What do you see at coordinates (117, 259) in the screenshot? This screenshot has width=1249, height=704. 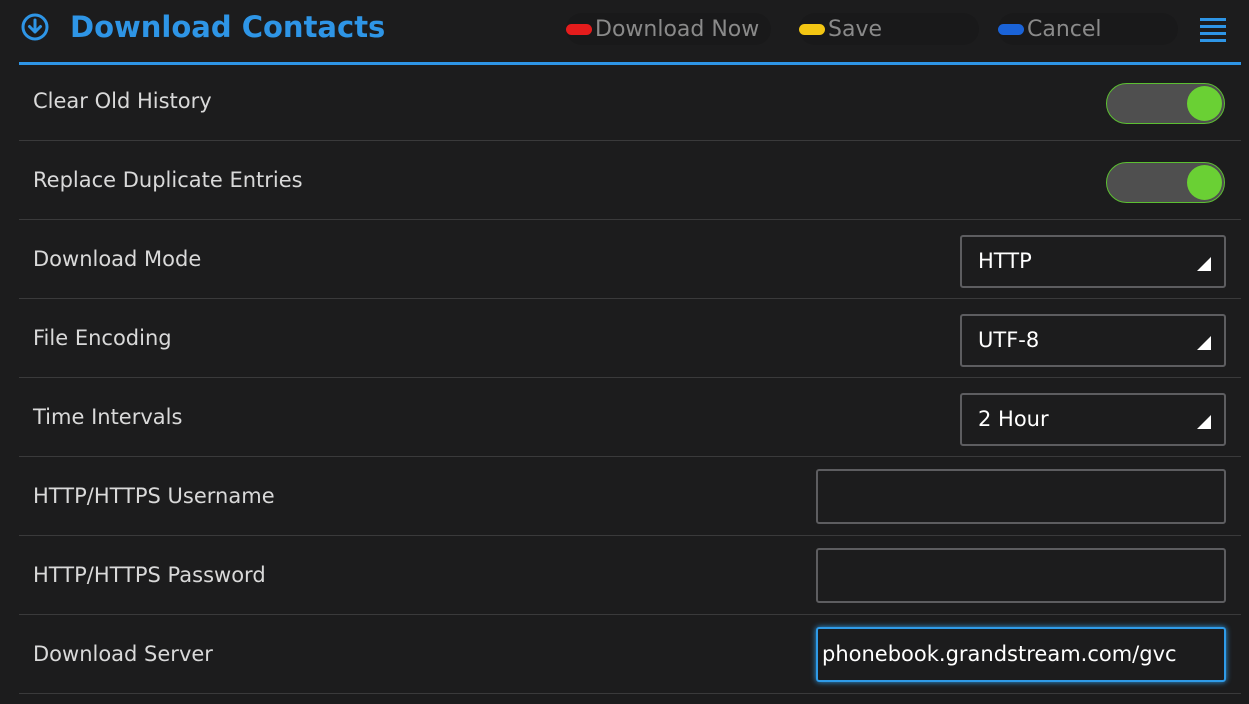 I see `download-mode-label: Download Mode` at bounding box center [117, 259].